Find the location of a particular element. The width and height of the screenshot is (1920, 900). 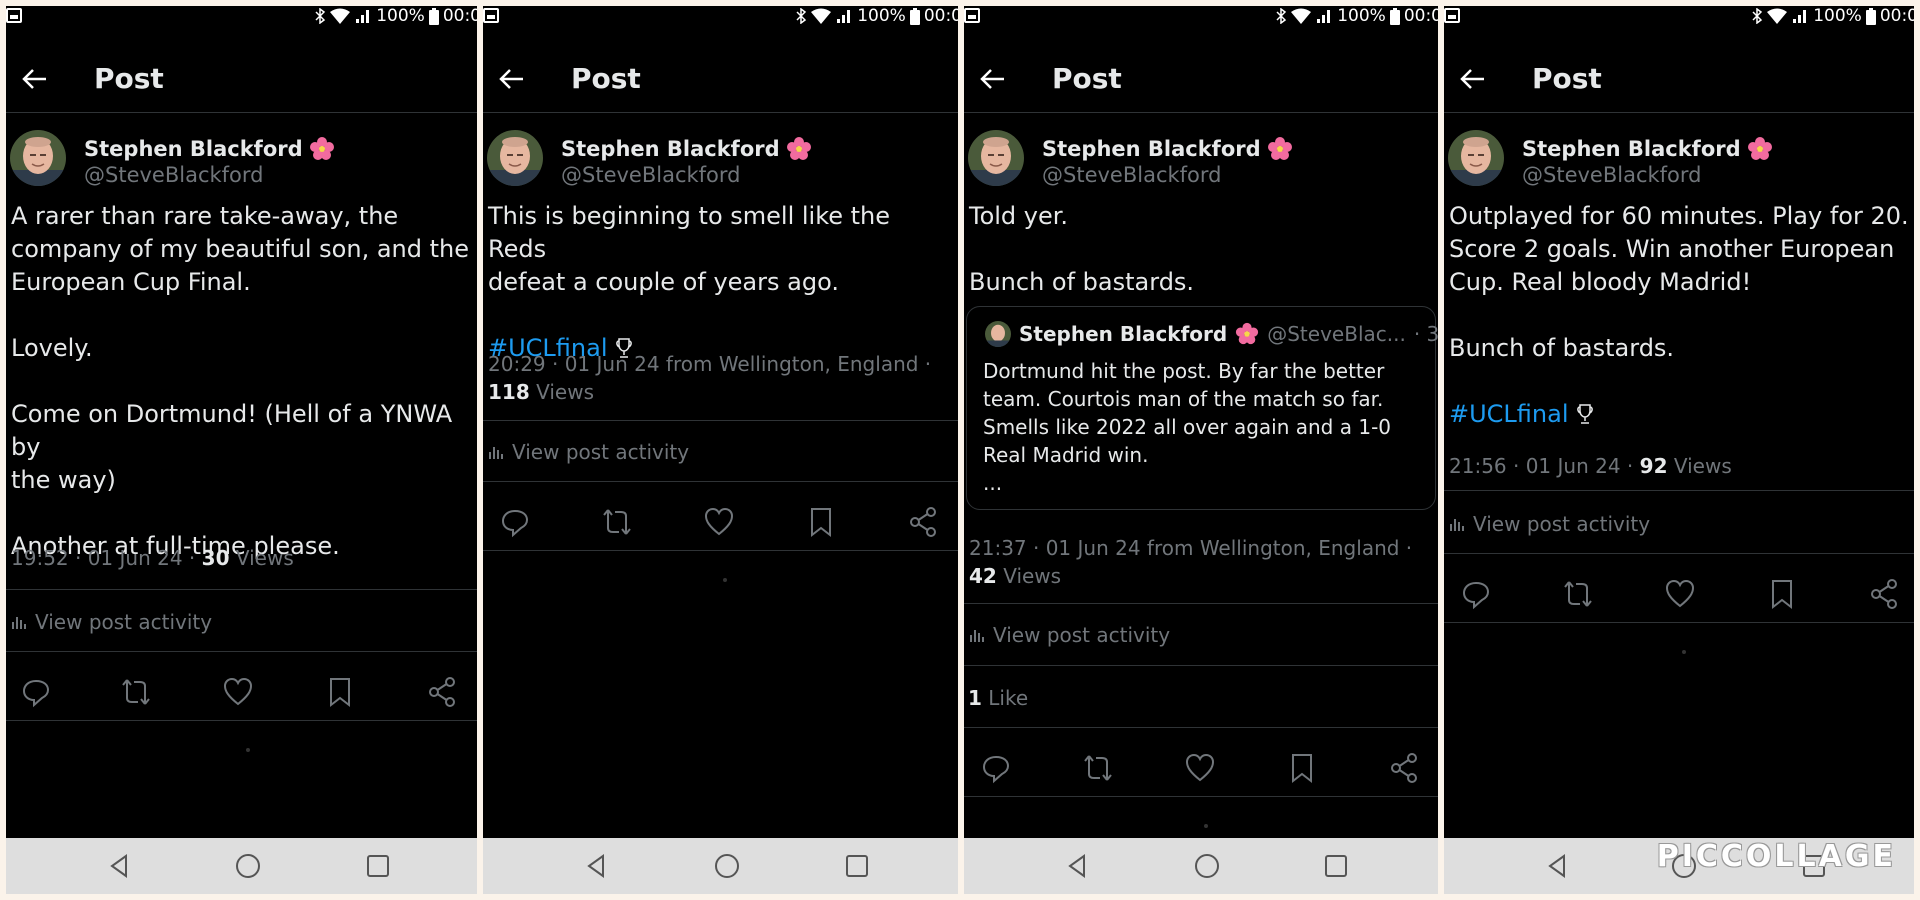

android-nav-bar is located at coordinates (720, 866).